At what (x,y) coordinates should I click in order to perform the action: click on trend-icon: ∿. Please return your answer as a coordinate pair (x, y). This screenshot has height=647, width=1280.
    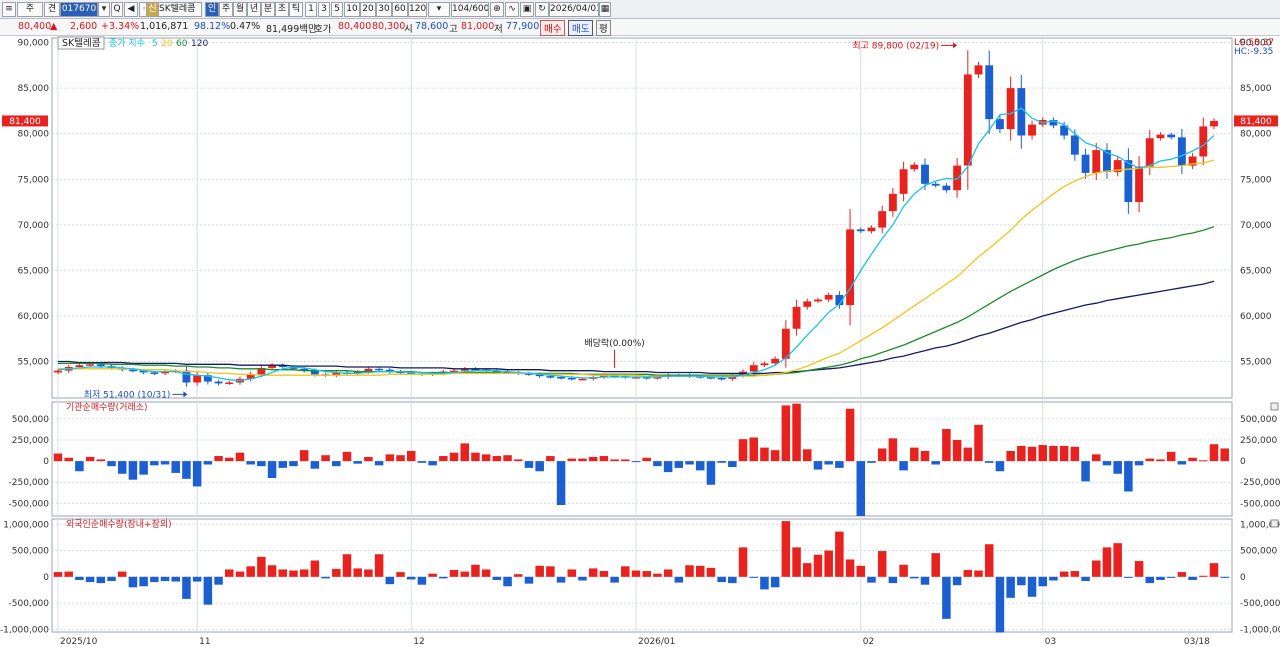
    Looking at the image, I should click on (512, 9).